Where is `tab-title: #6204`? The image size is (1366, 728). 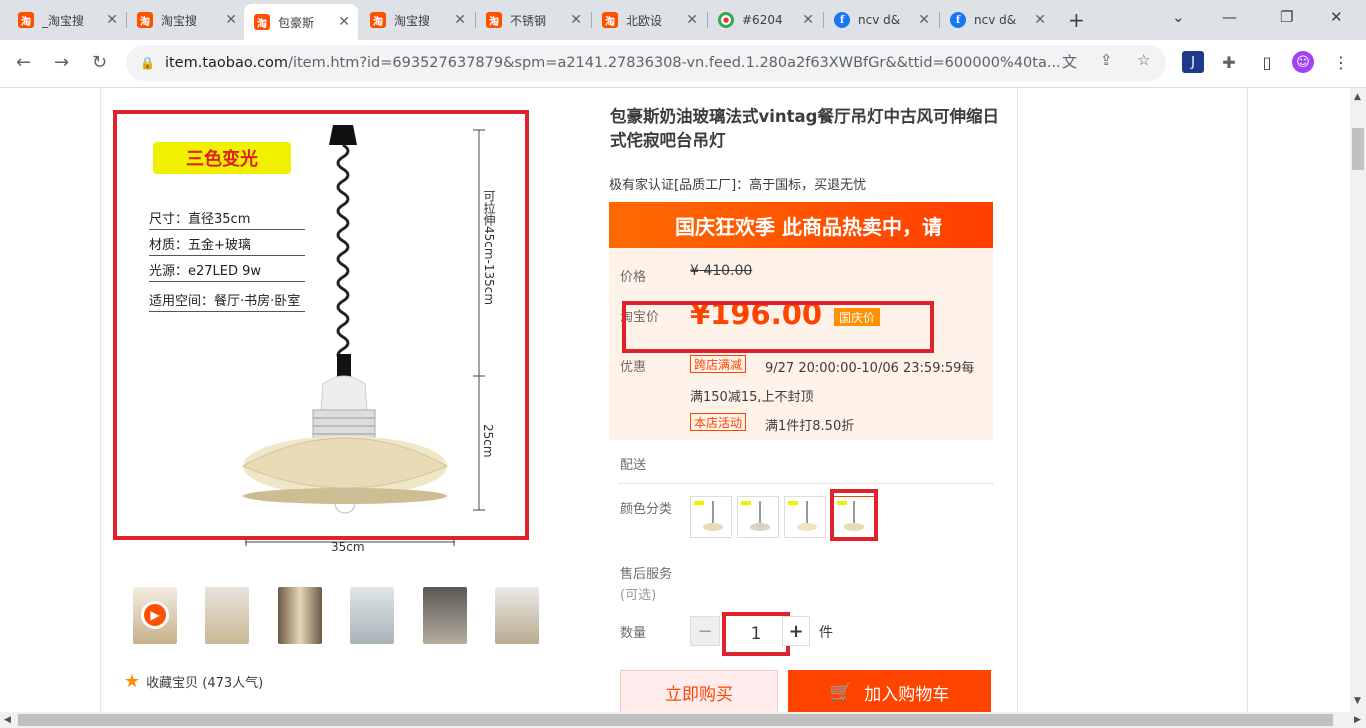
tab-title: #6204 is located at coordinates (762, 20).